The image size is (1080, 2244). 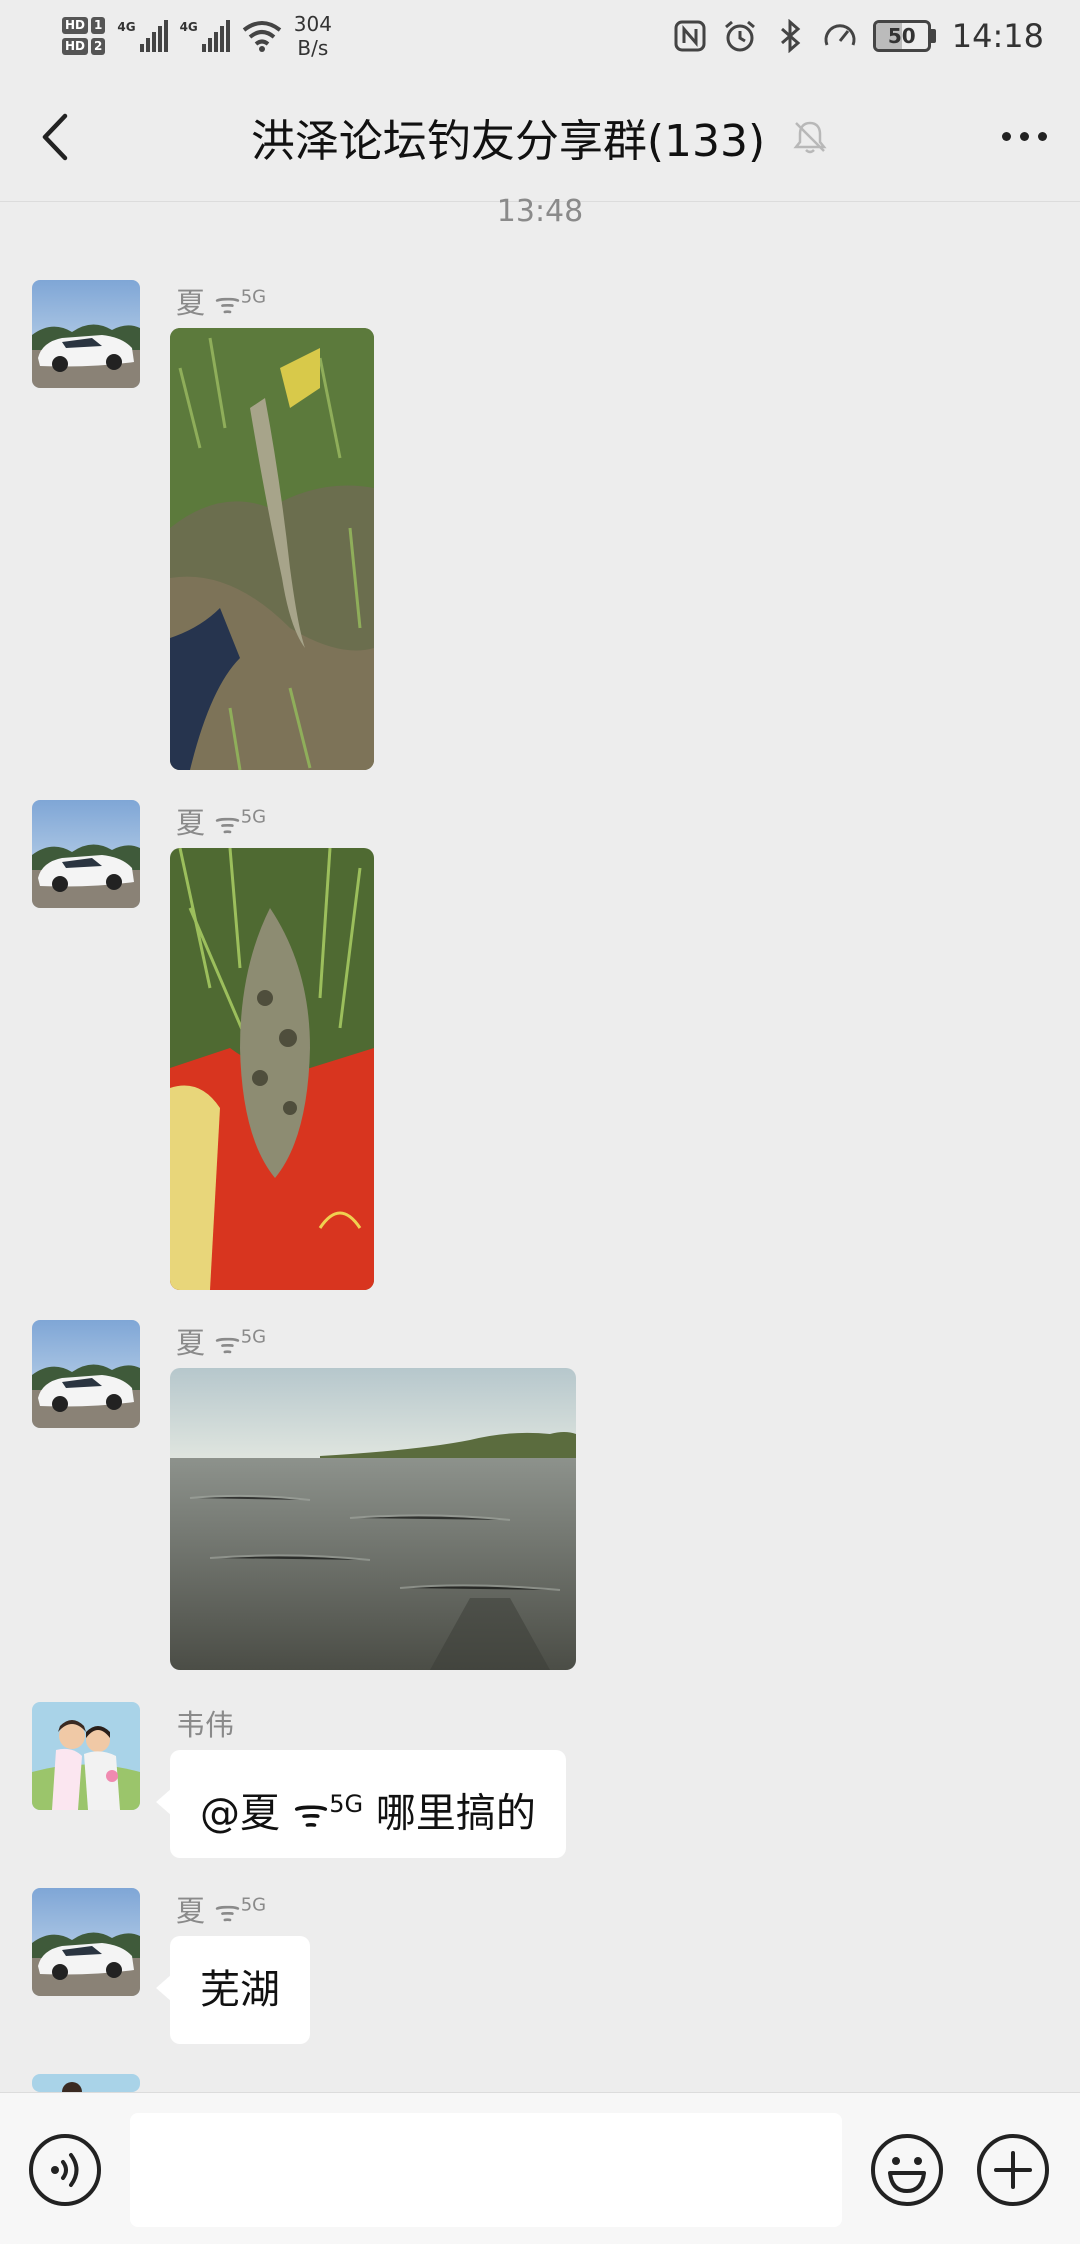 What do you see at coordinates (540, 36) in the screenshot?
I see `status-bar: HD 1 HD 2 4G 4G 304 B/s 50 14:18` at bounding box center [540, 36].